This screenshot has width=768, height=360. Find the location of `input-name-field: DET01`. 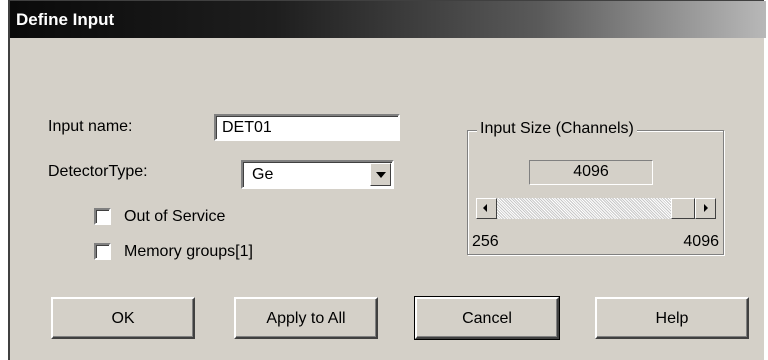

input-name-field: DET01 is located at coordinates (307, 127).